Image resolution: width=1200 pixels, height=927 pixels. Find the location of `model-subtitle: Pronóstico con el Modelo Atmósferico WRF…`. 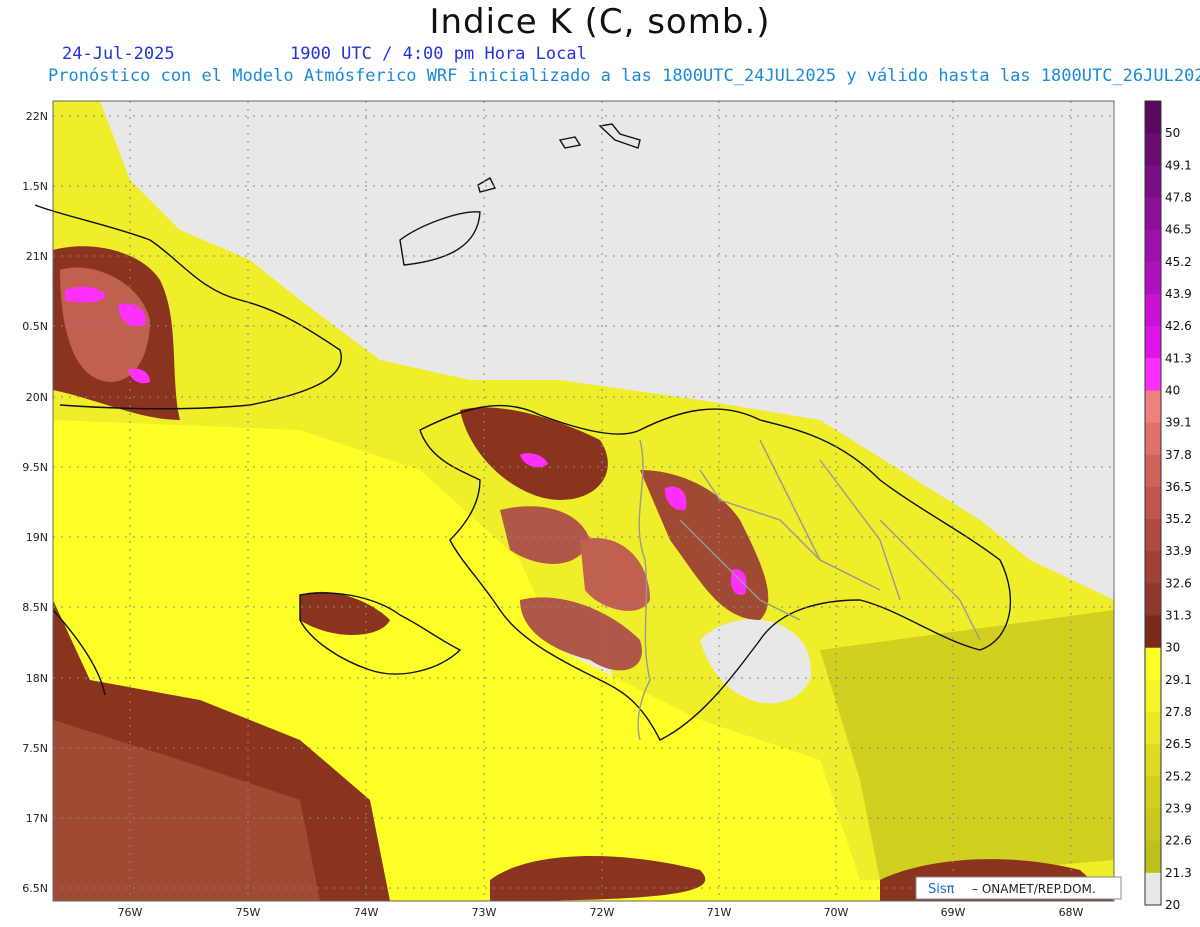

model-subtitle: Pronóstico con el Modelo Atmósferico WRF… is located at coordinates (624, 76).